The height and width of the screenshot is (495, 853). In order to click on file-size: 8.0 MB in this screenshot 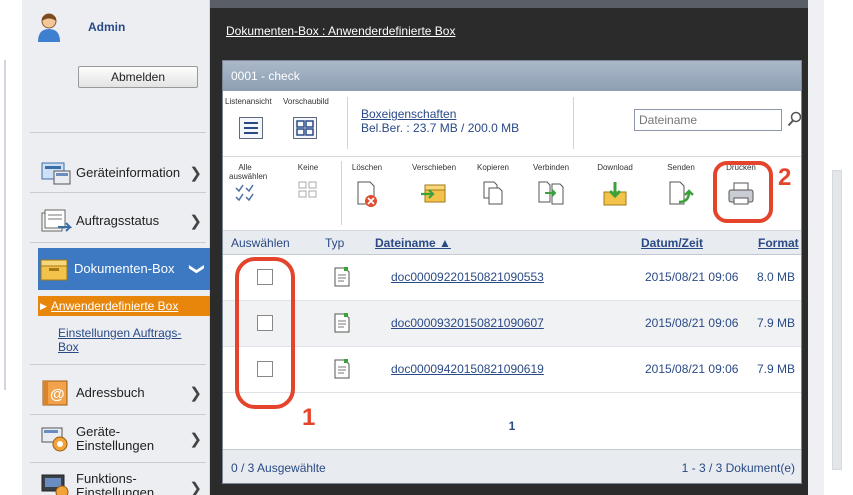, I will do `click(776, 277)`.